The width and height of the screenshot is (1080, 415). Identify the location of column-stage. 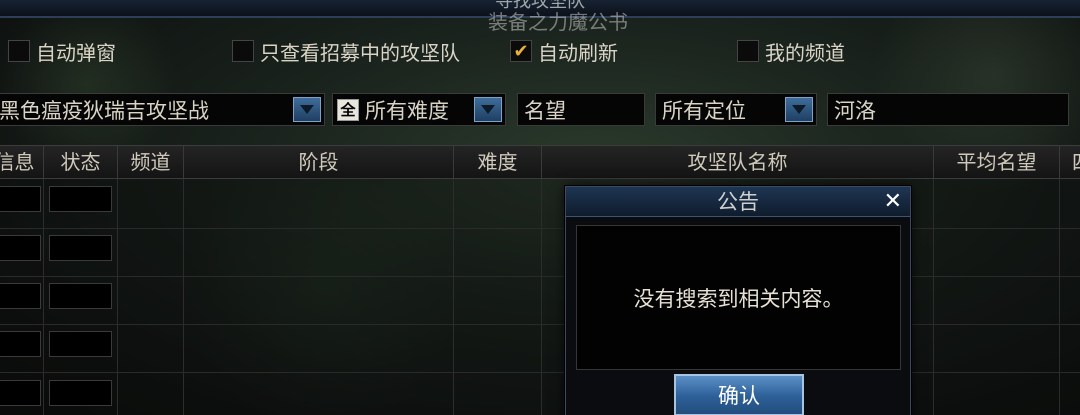
(319, 297).